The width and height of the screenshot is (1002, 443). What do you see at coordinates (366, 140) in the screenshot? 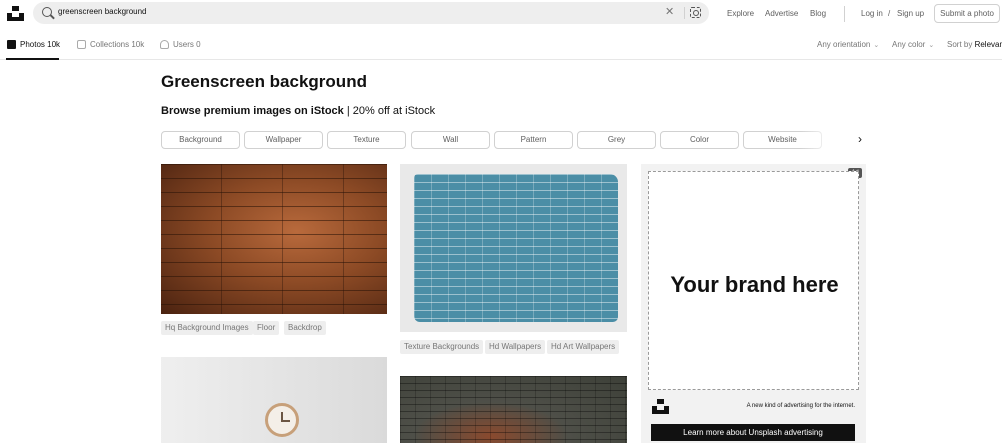
I see `chip-texture: Texture` at bounding box center [366, 140].